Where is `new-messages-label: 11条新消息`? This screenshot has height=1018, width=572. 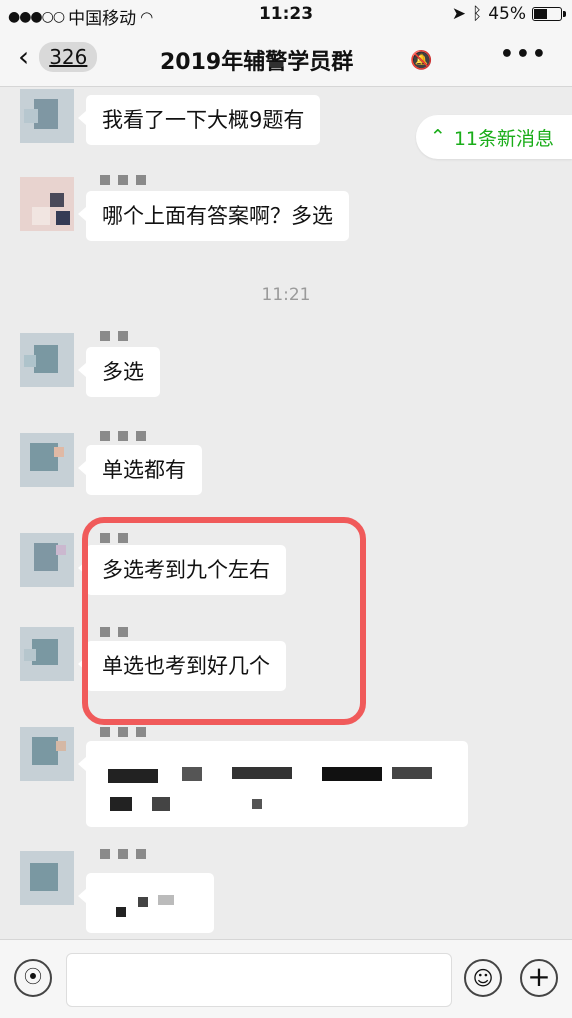
new-messages-label: 11条新消息 is located at coordinates (503, 138).